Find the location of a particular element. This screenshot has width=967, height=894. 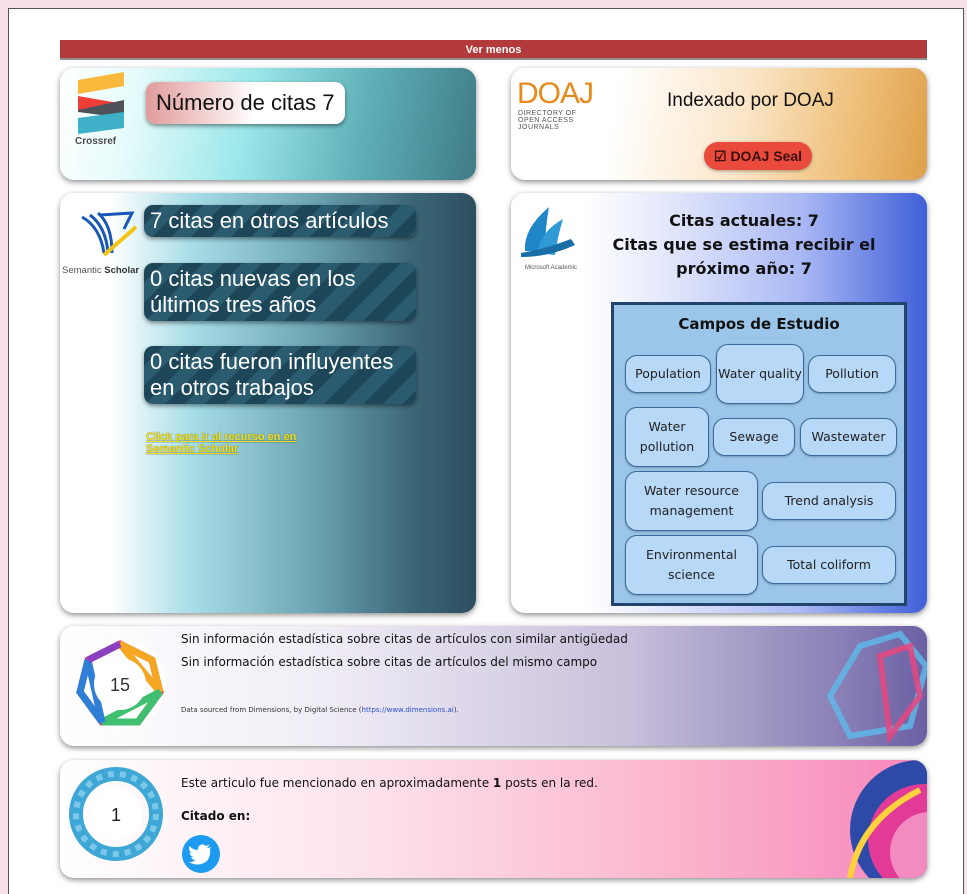

mentions-suffix: posts en la red. is located at coordinates (549, 783).